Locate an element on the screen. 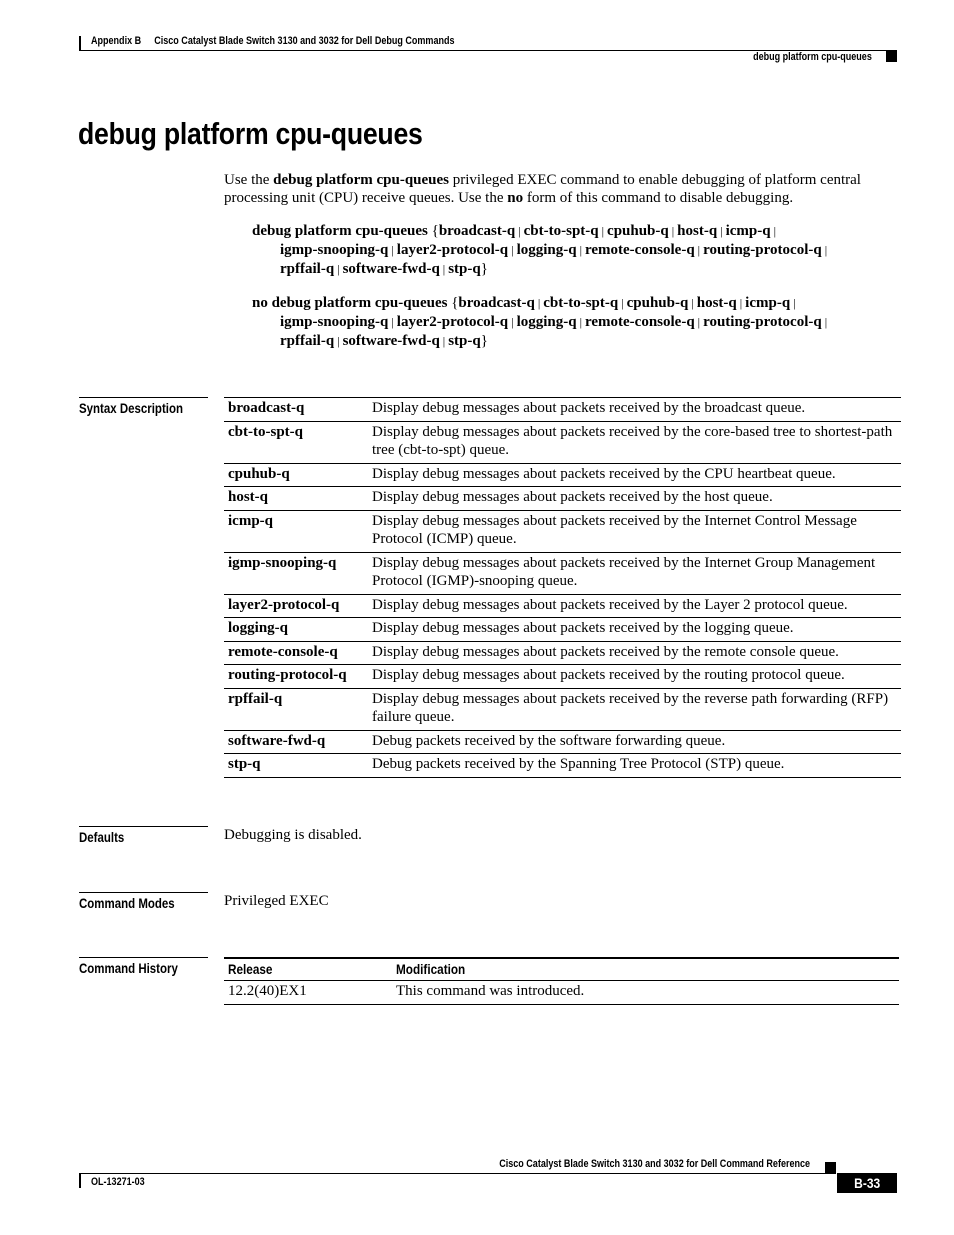 The image size is (954, 1235). syntax-keyword: remote-console-q is located at coordinates (639, 322).